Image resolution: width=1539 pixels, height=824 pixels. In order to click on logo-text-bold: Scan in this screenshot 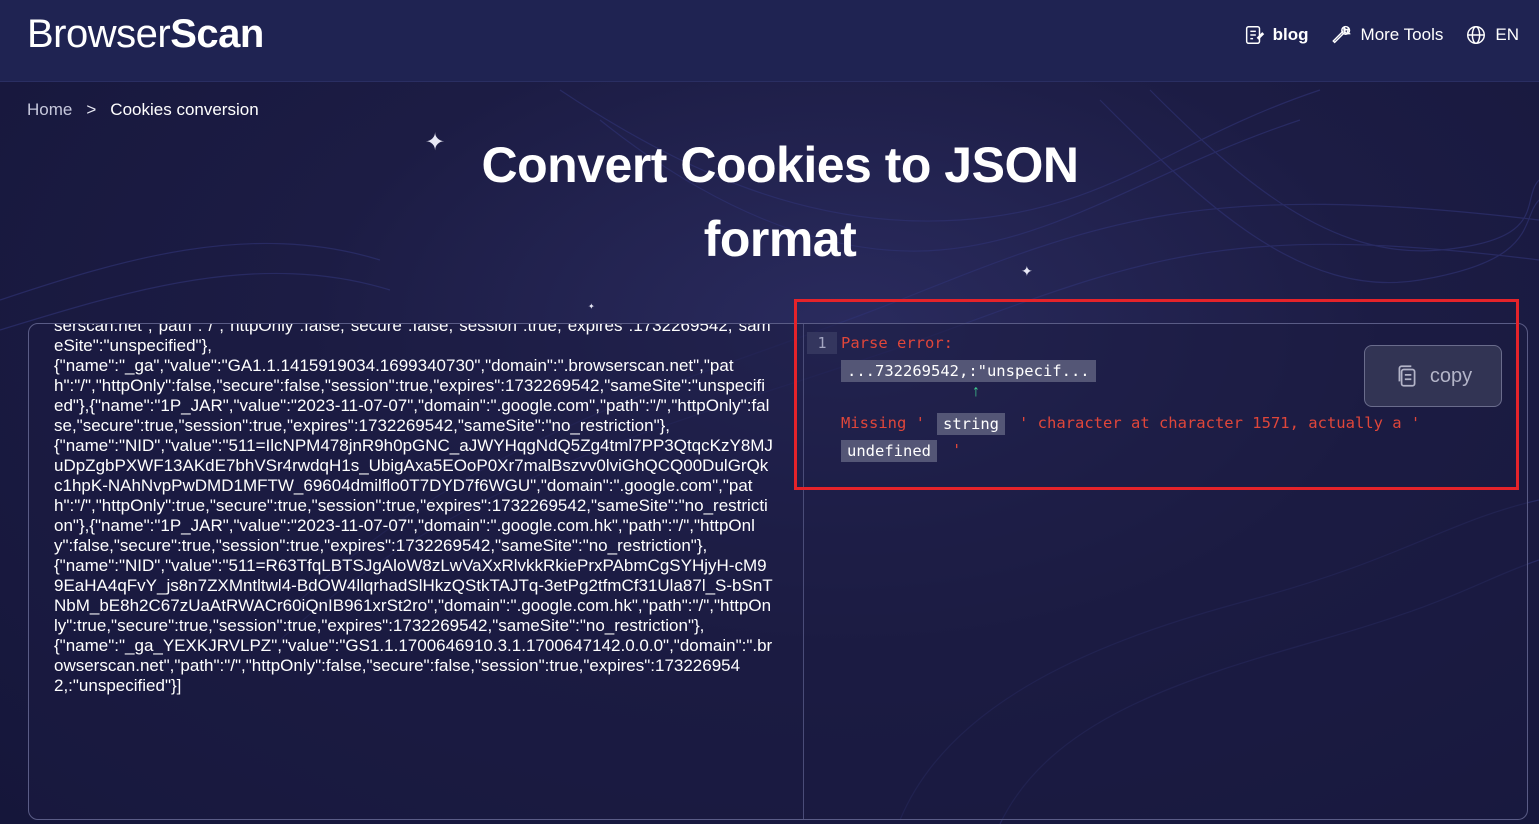, I will do `click(217, 34)`.